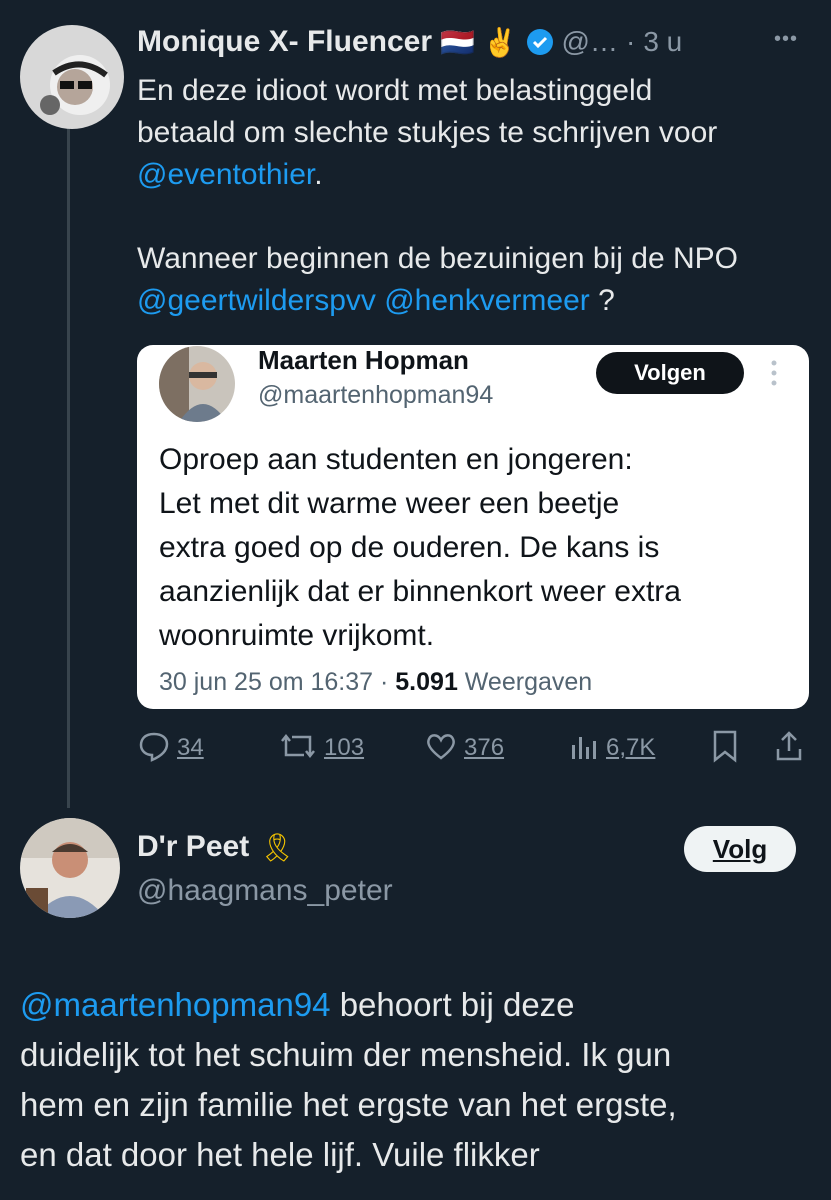 This screenshot has height=1200, width=831. What do you see at coordinates (670, 373) in the screenshot?
I see `follow-button-quoted: Volgen` at bounding box center [670, 373].